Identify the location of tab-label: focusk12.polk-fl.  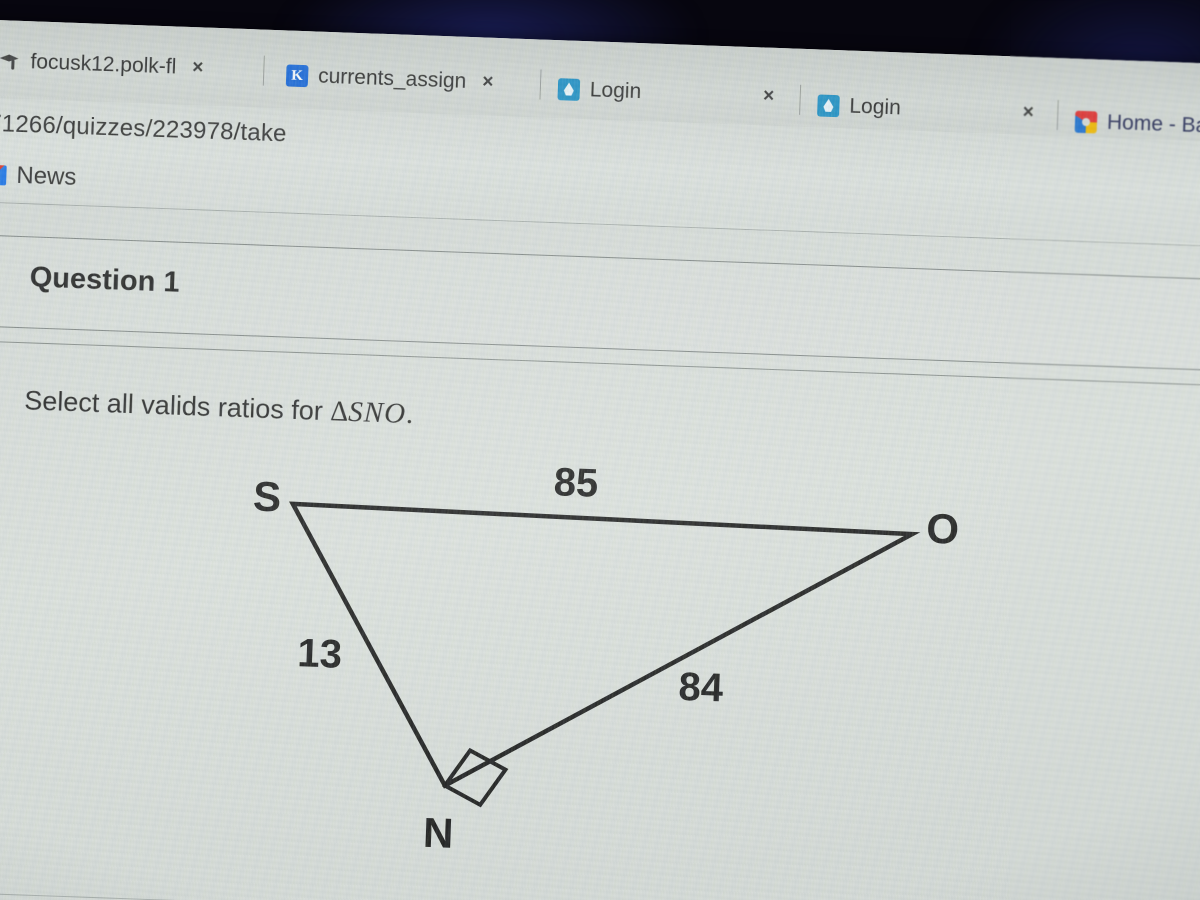
(103, 64).